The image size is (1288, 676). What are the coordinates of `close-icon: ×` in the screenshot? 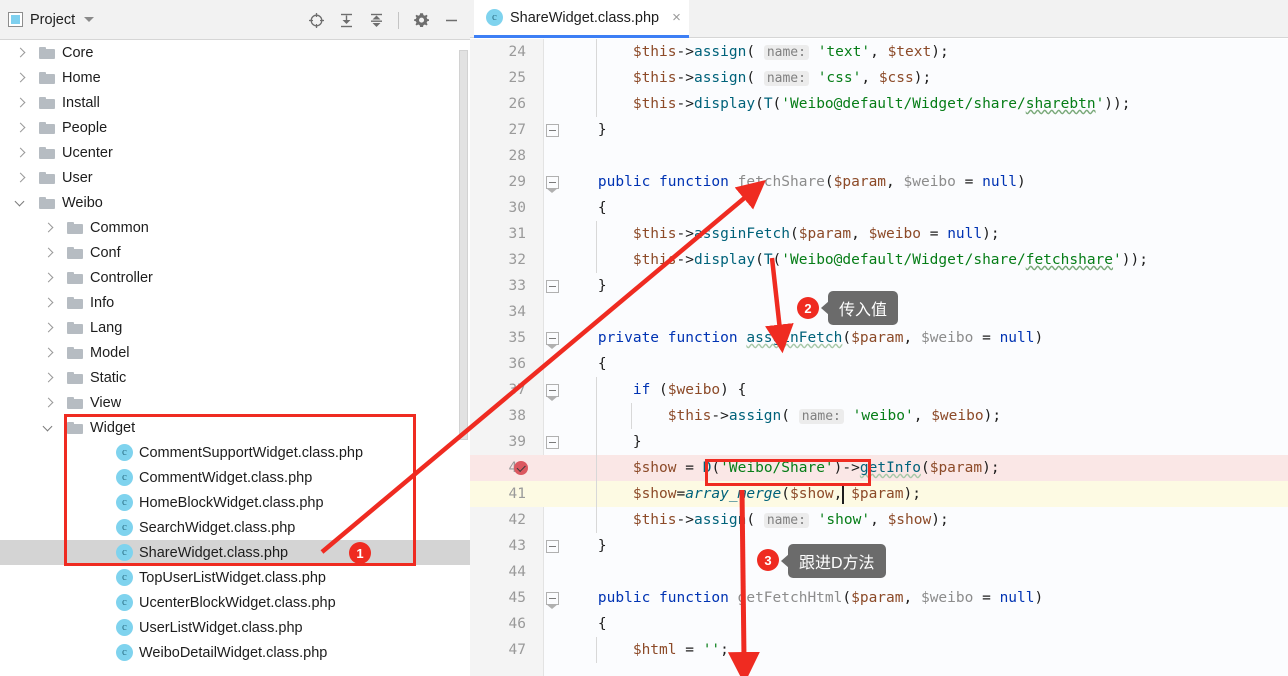 It's located at (676, 17).